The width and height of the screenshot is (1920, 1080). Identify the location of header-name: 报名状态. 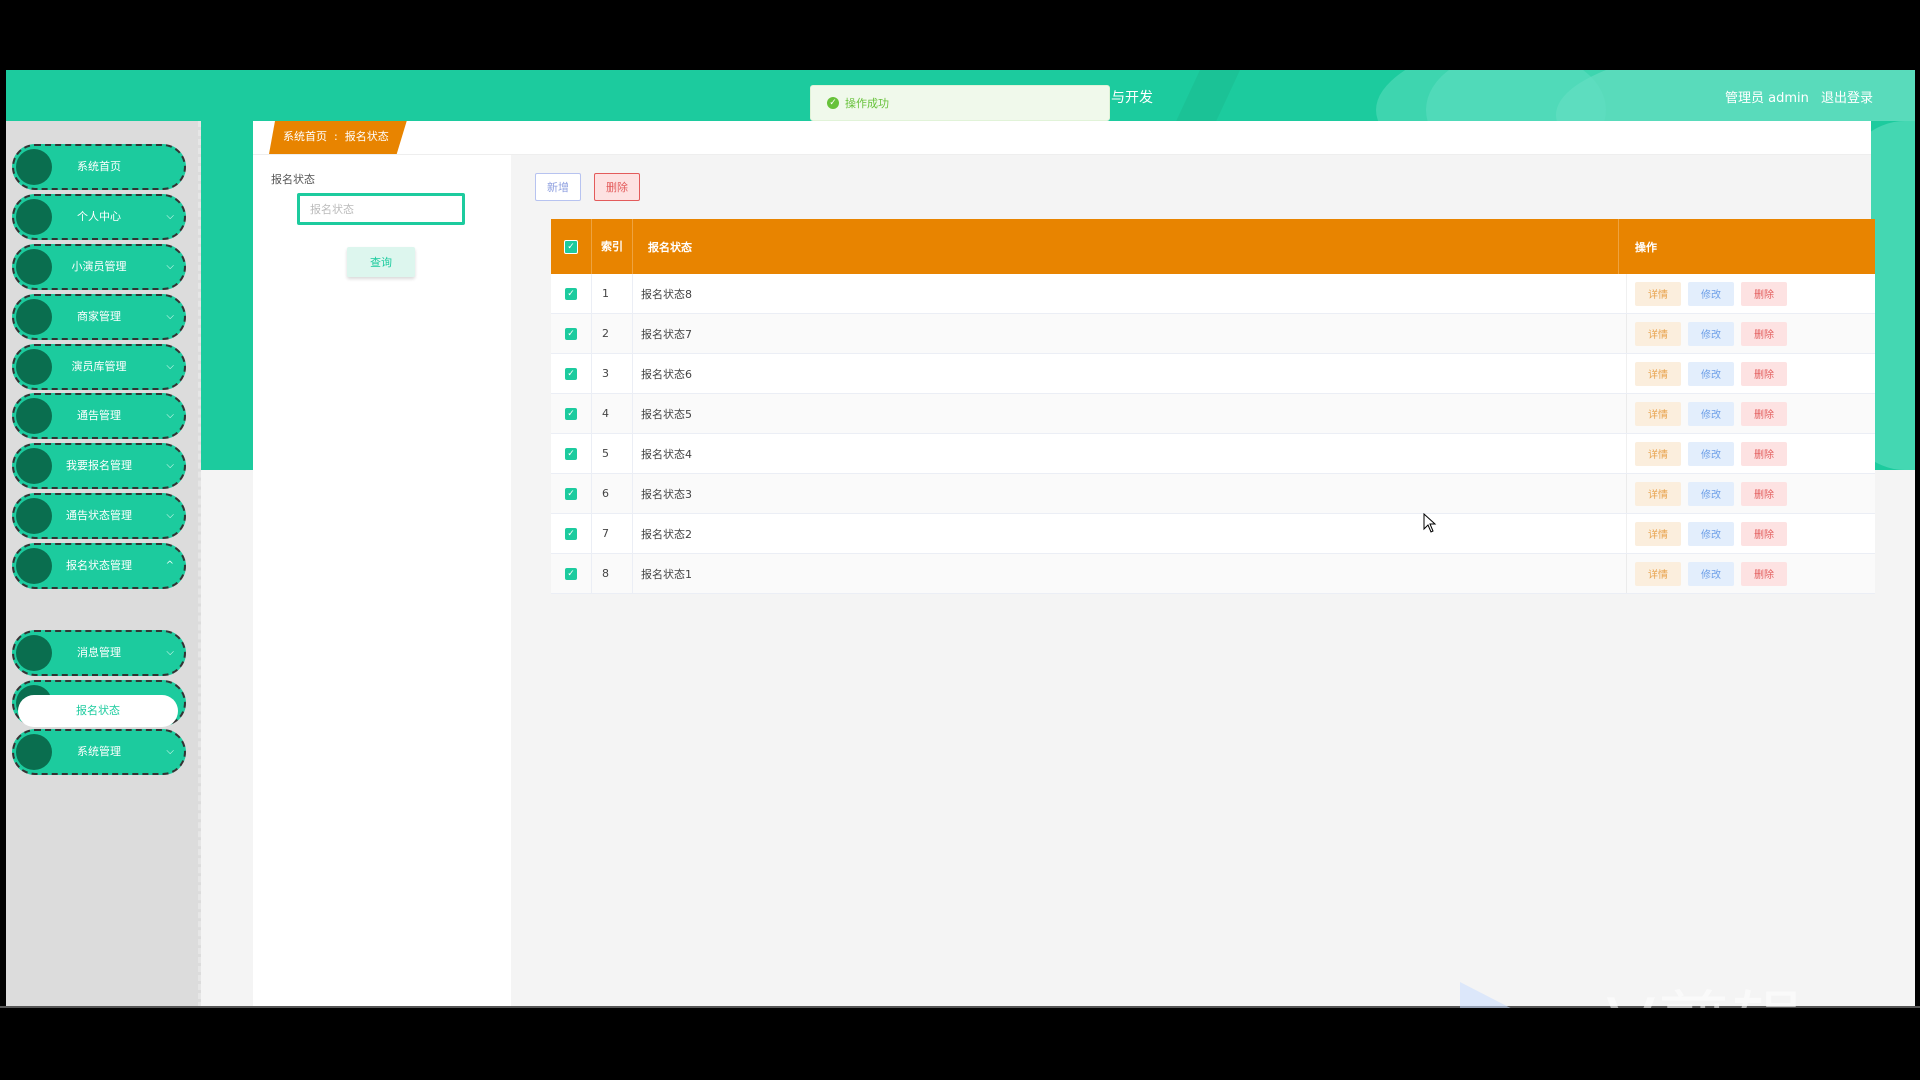
(1126, 246).